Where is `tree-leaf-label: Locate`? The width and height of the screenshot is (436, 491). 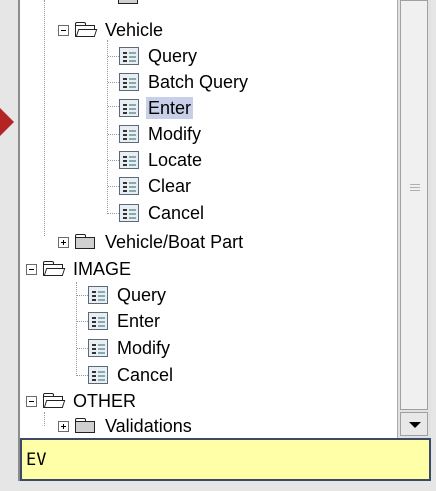 tree-leaf-label: Locate is located at coordinates (175, 160).